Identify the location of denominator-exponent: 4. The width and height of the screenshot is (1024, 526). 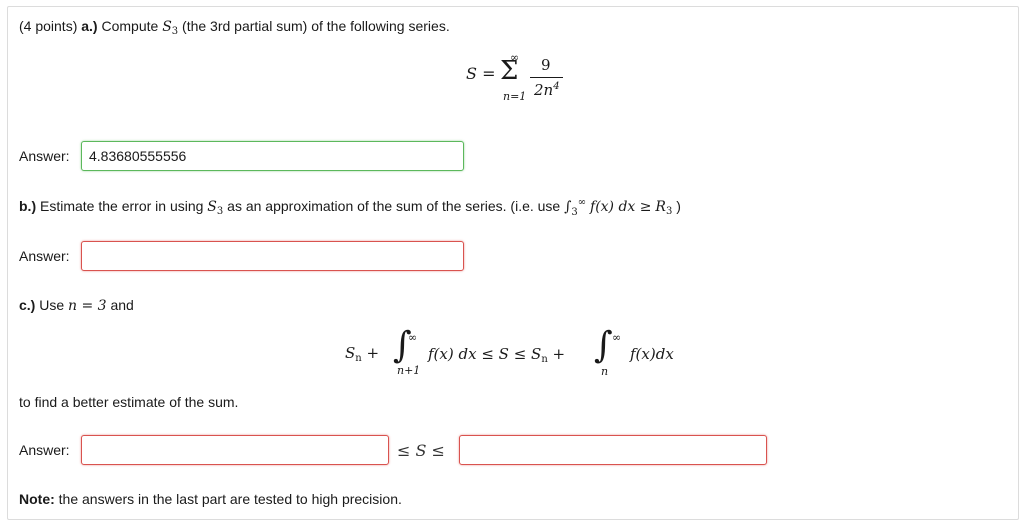
(556, 86).